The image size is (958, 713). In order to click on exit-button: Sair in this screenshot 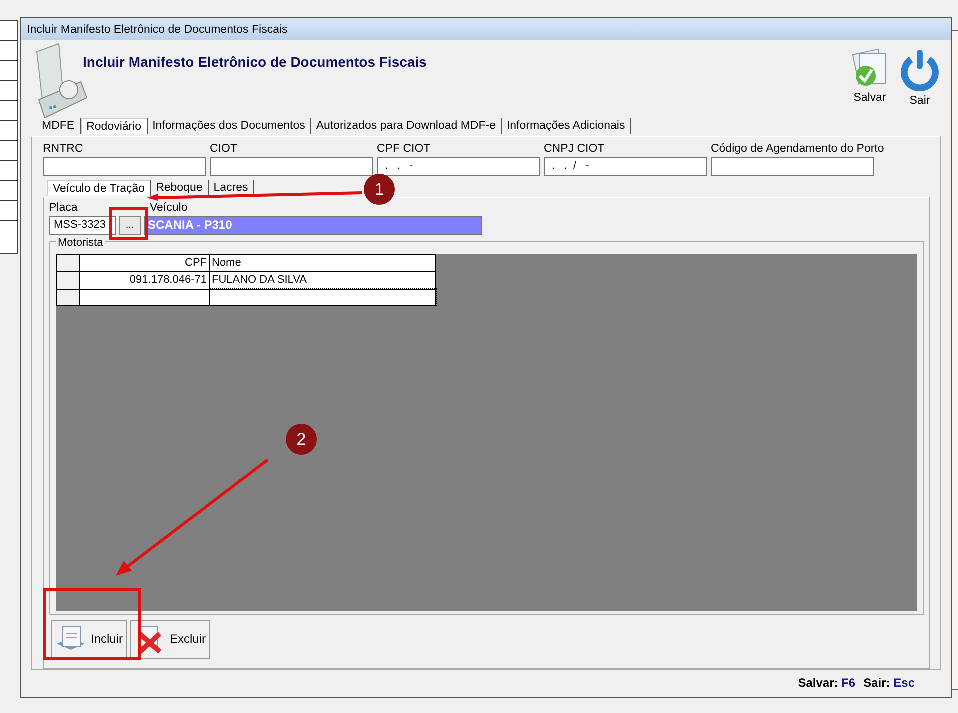, I will do `click(920, 79)`.